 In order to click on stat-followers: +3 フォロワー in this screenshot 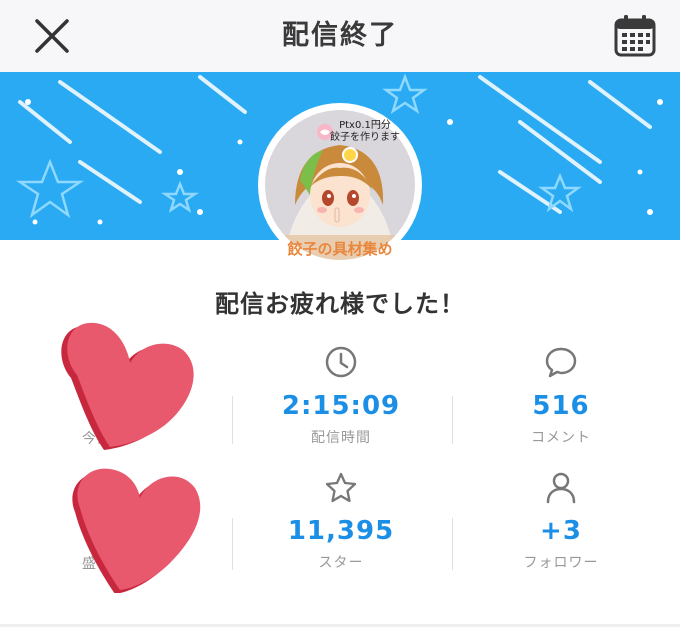, I will do `click(561, 521)`.